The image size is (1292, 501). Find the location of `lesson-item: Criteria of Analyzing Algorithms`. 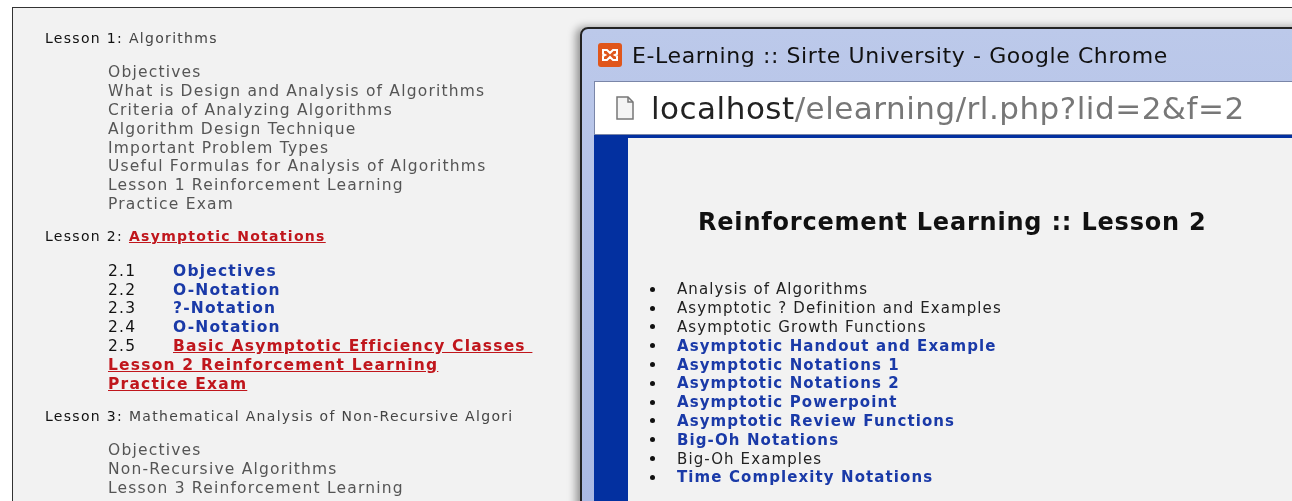

lesson-item: Criteria of Analyzing Algorithms is located at coordinates (250, 110).